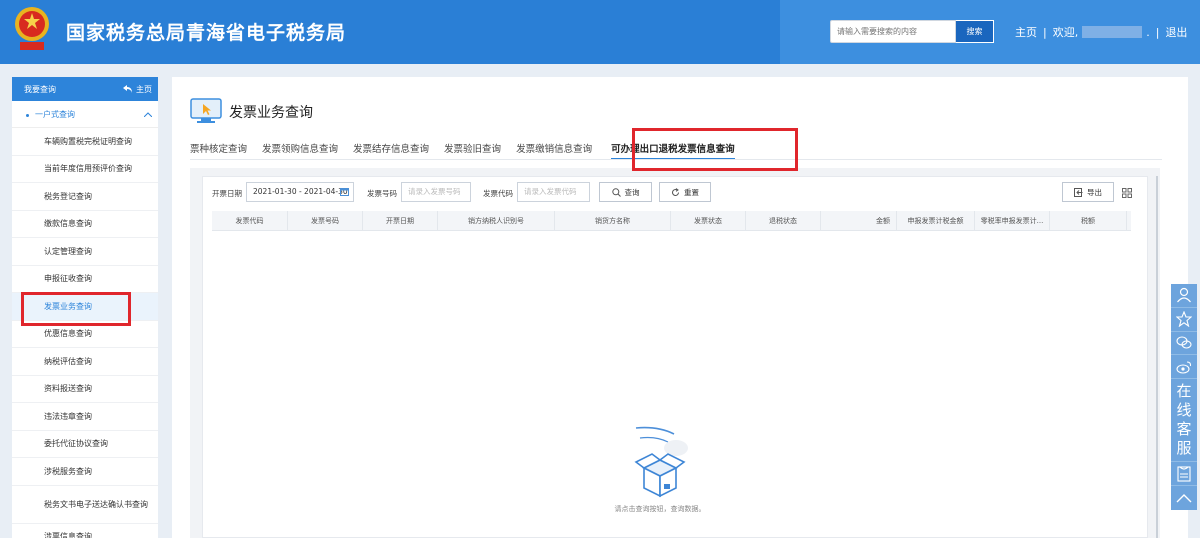  Describe the element at coordinates (893, 31) in the screenshot. I see `search-input` at that location.